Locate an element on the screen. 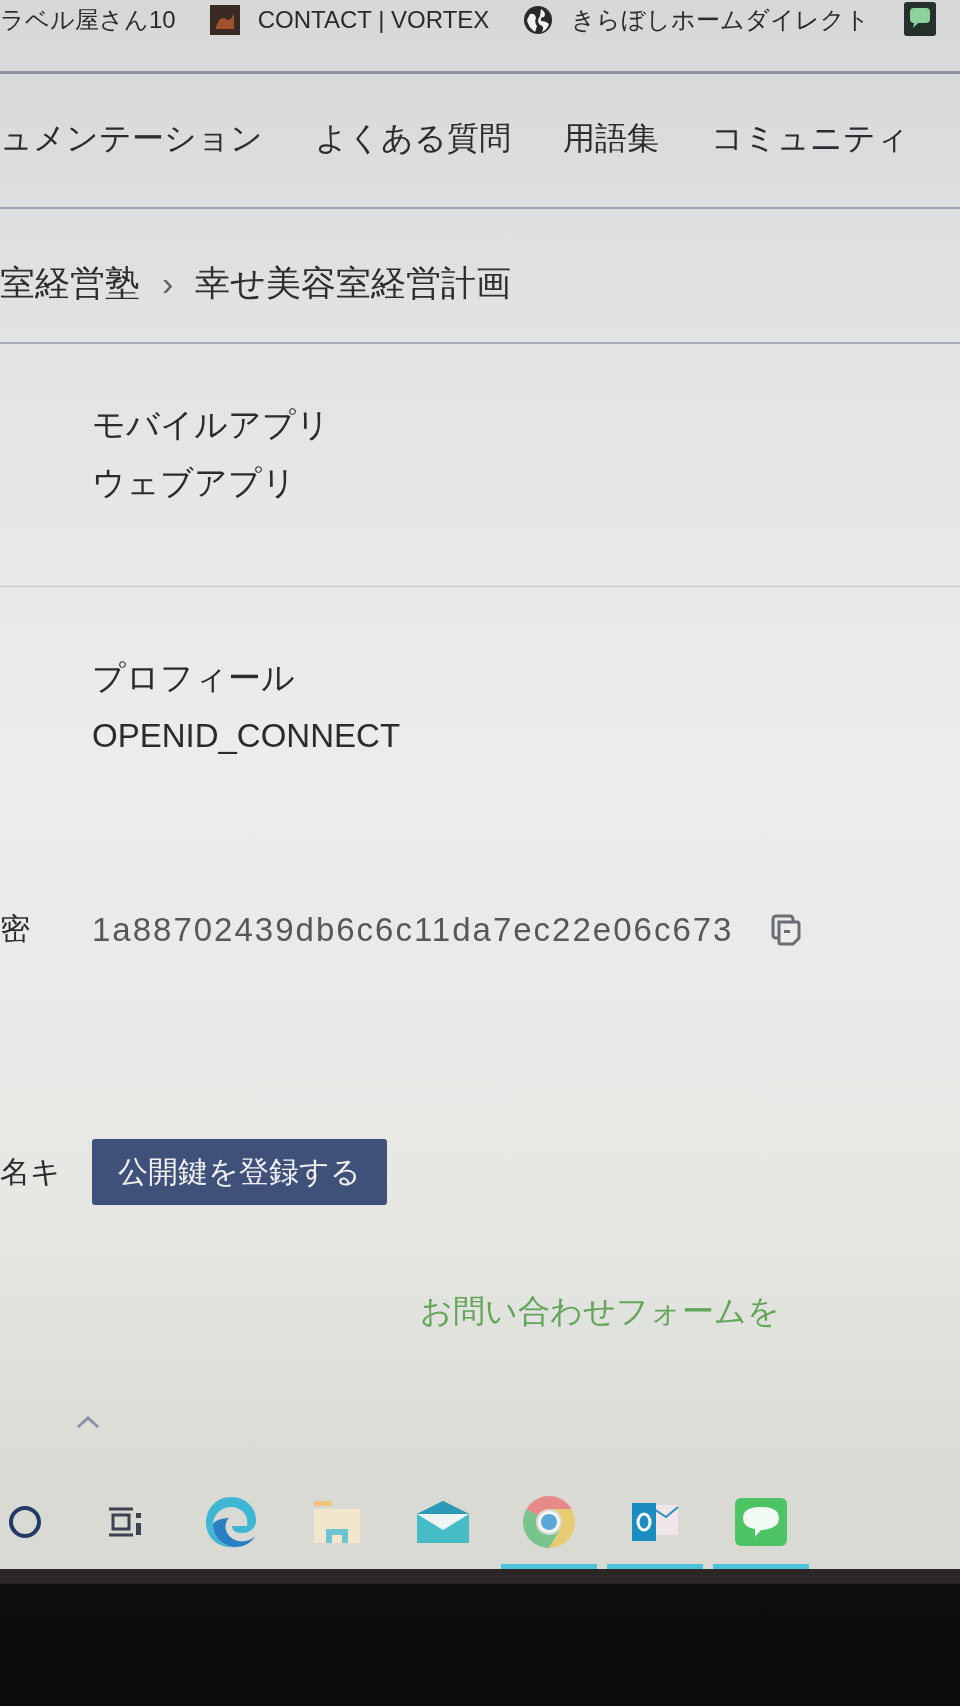  envelope-icon is located at coordinates (443, 1522).